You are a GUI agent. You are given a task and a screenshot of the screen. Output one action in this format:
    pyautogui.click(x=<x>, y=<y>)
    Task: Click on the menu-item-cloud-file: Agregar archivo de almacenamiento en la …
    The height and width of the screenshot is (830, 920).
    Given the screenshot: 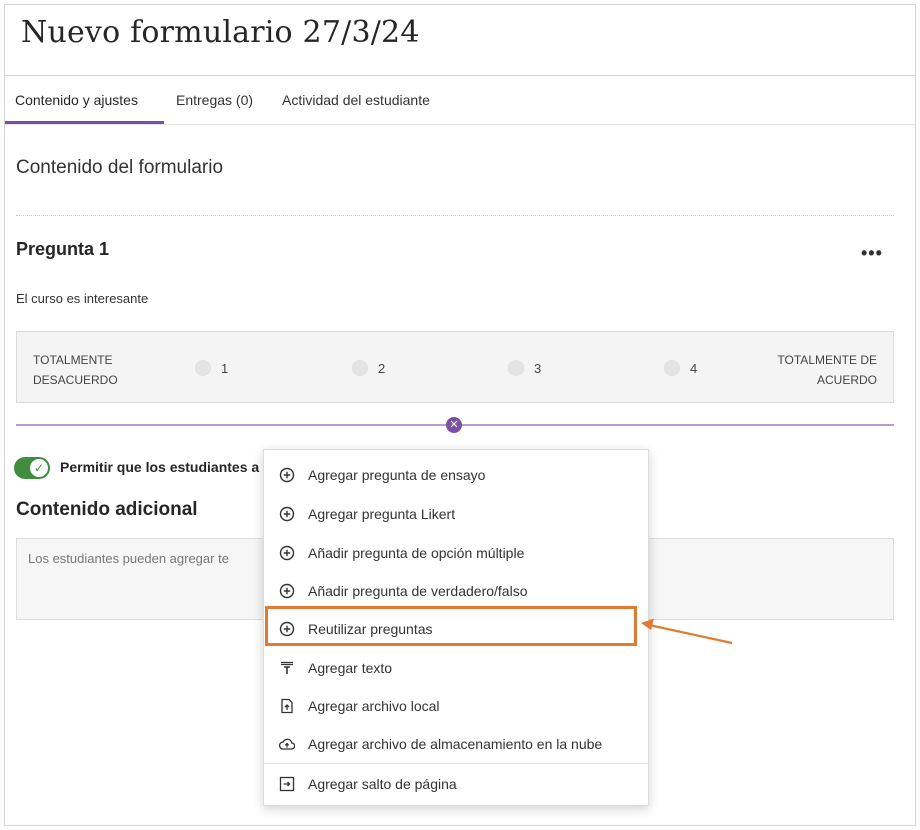 What is the action you would take?
    pyautogui.click(x=456, y=744)
    